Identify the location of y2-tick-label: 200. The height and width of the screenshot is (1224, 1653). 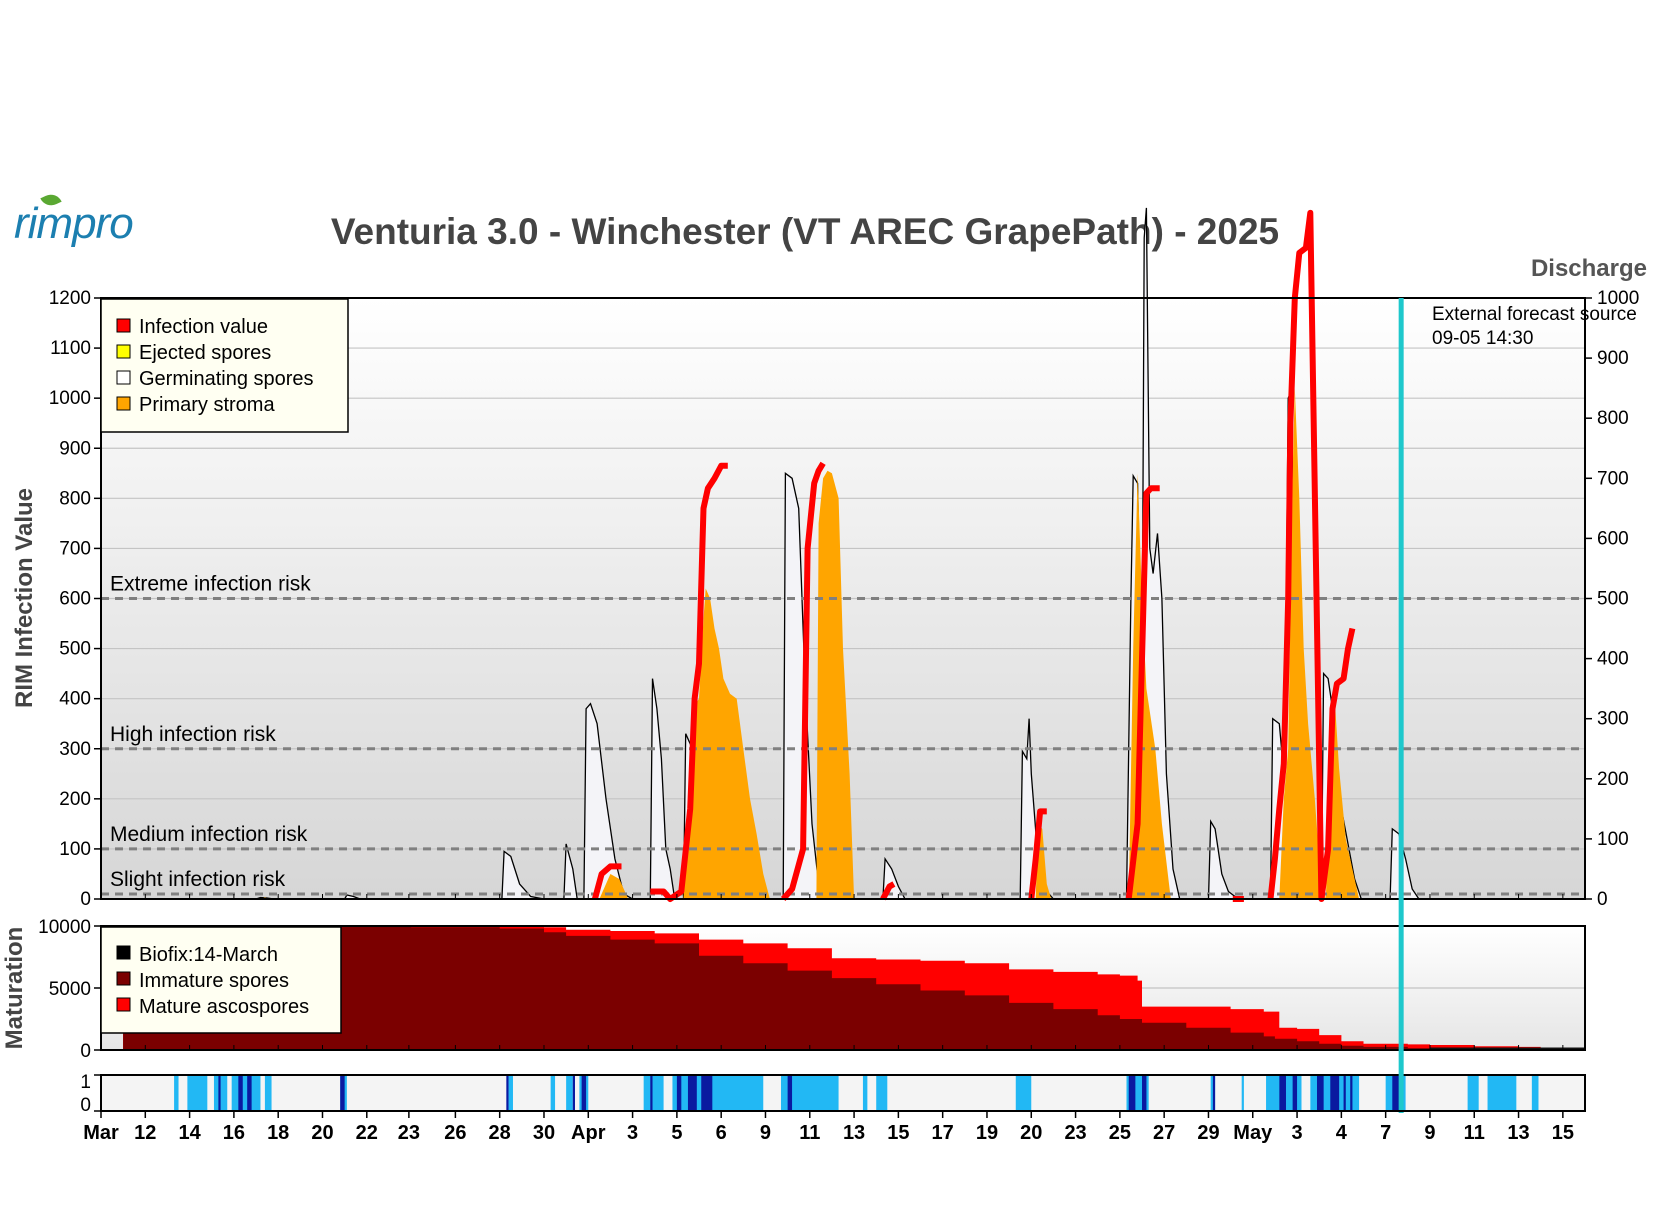
(1613, 779).